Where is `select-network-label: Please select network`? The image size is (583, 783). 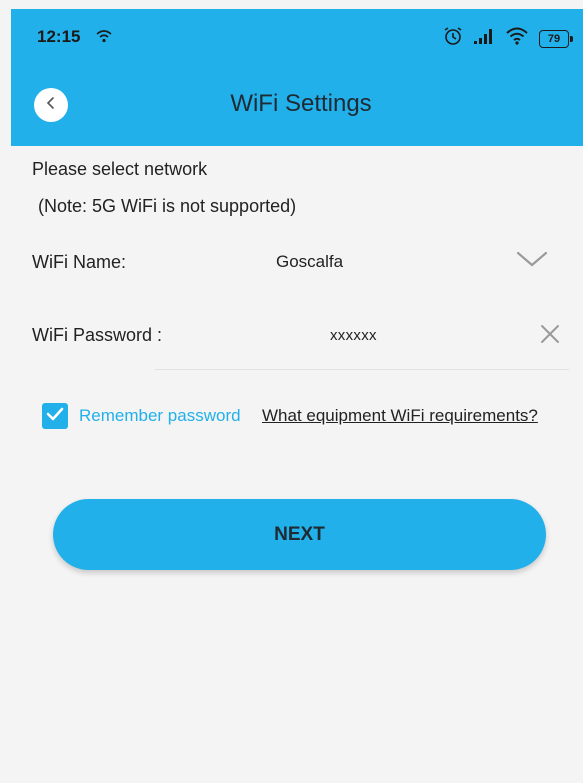 select-network-label: Please select network is located at coordinates (120, 169).